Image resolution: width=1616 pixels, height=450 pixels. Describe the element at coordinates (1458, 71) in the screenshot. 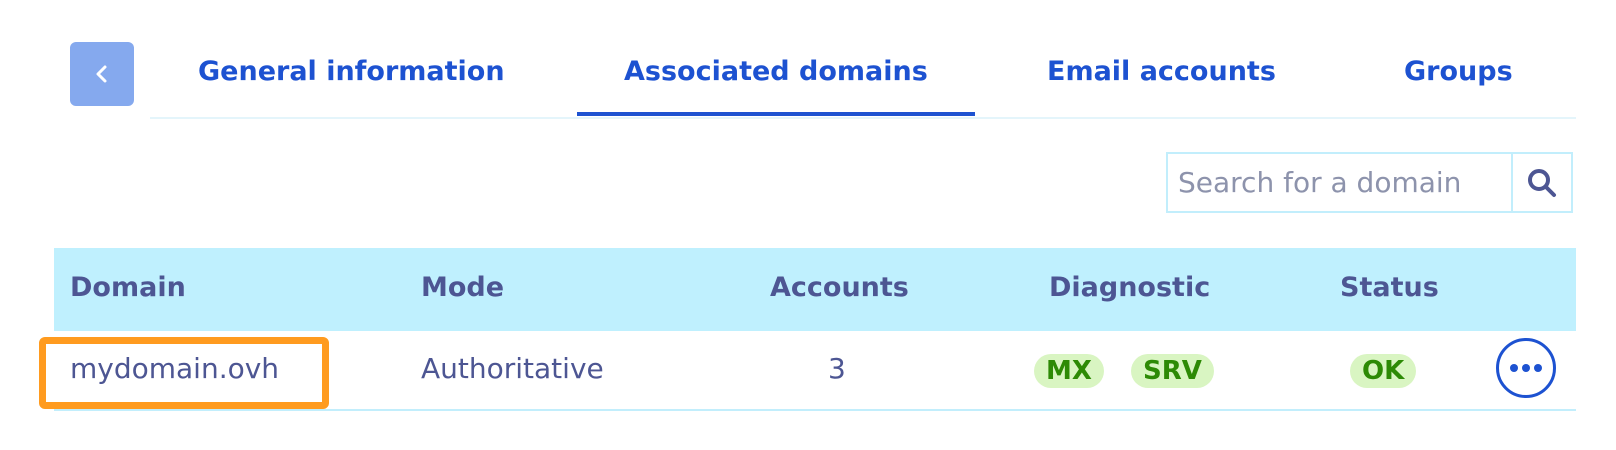

I see `tab-groups: Groups` at that location.